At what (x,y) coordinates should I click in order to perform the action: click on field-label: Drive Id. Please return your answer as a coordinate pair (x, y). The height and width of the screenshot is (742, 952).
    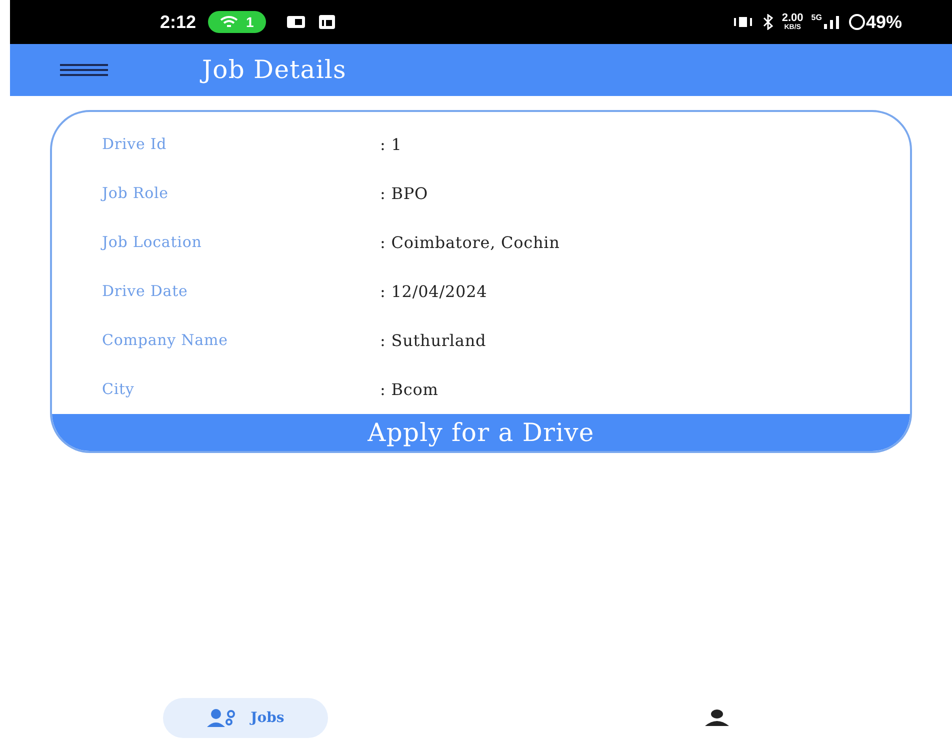
    Looking at the image, I should click on (134, 145).